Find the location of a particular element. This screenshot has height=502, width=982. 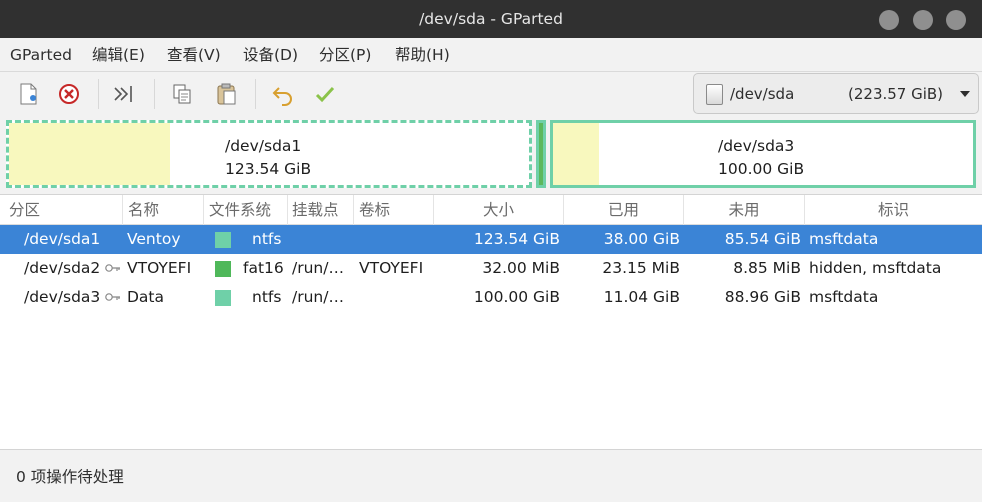

cell-name: Ventoy is located at coordinates (154, 239).